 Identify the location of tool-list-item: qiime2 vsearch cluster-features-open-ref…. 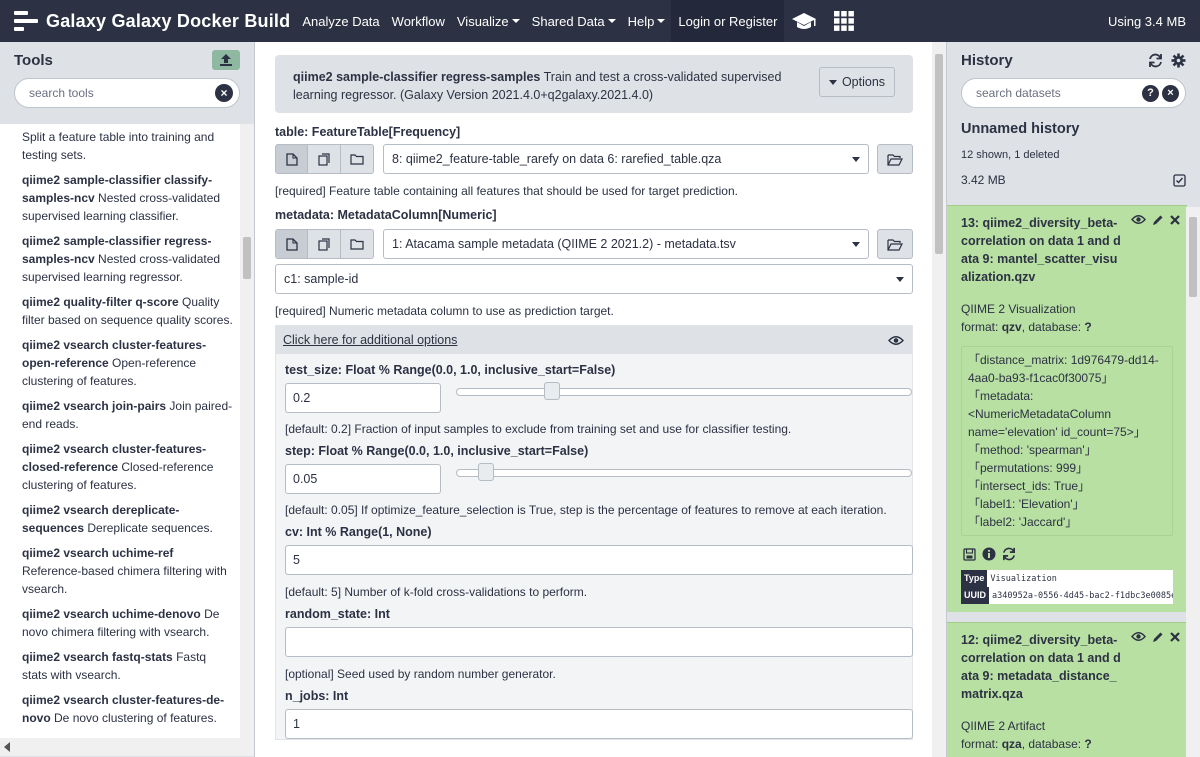
(131, 363).